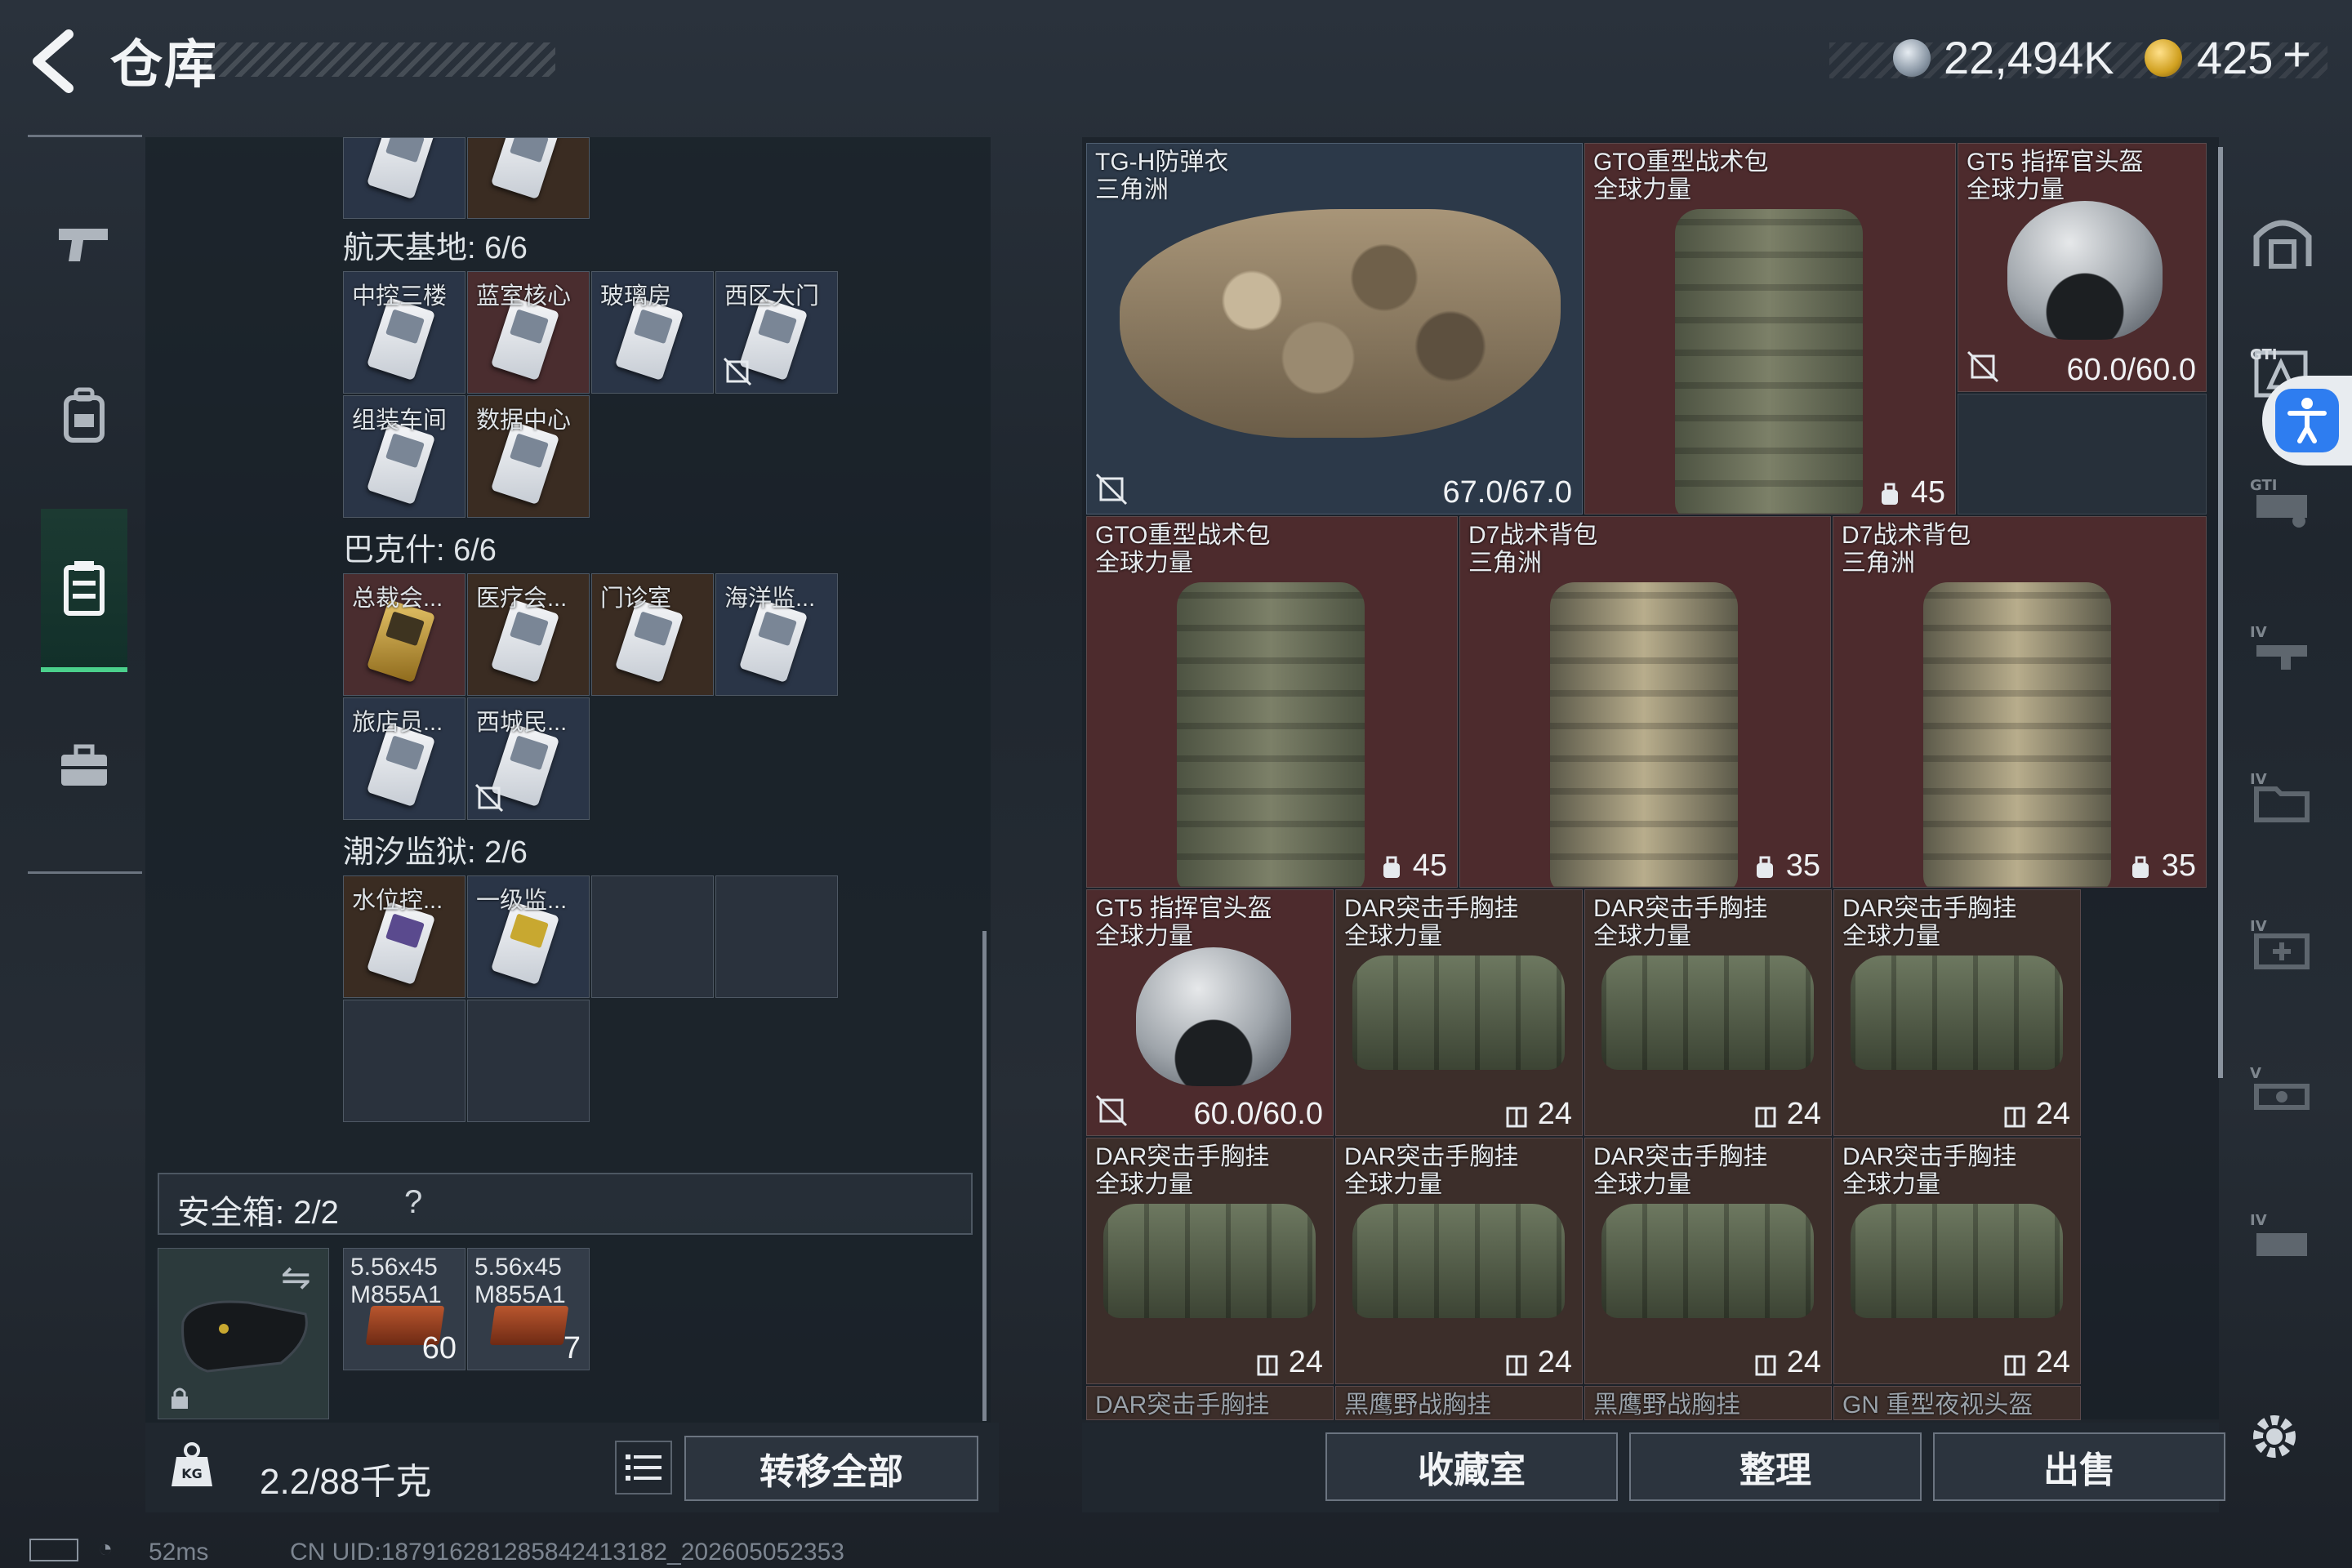 This screenshot has width=2352, height=1568. I want to click on key-card: 中控三楼, so click(404, 332).